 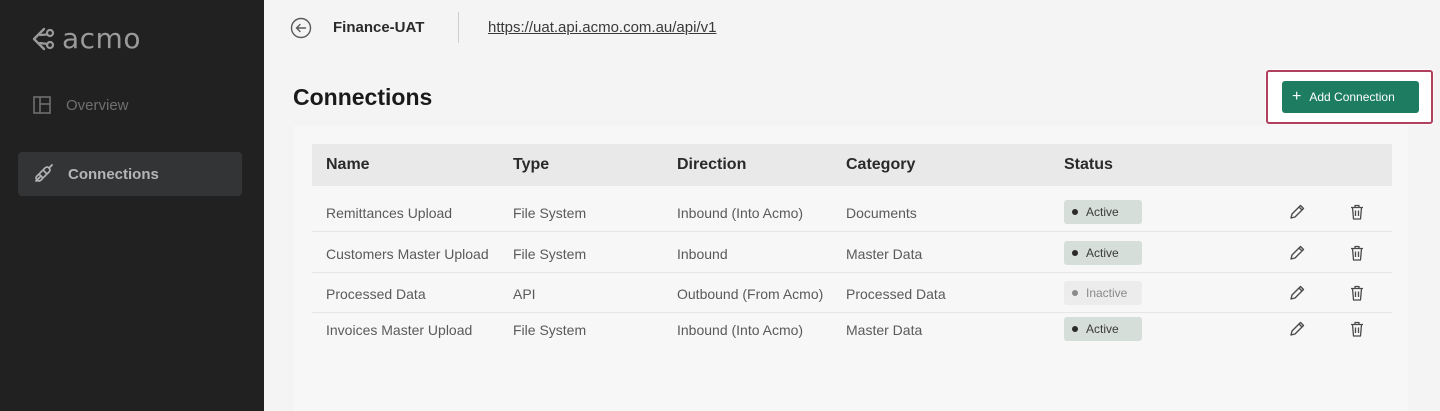 What do you see at coordinates (42, 105) in the screenshot?
I see `layout-icon` at bounding box center [42, 105].